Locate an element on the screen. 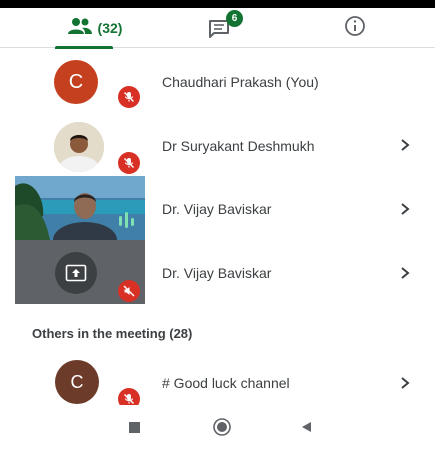  tab-people: (32) is located at coordinates (95, 28).